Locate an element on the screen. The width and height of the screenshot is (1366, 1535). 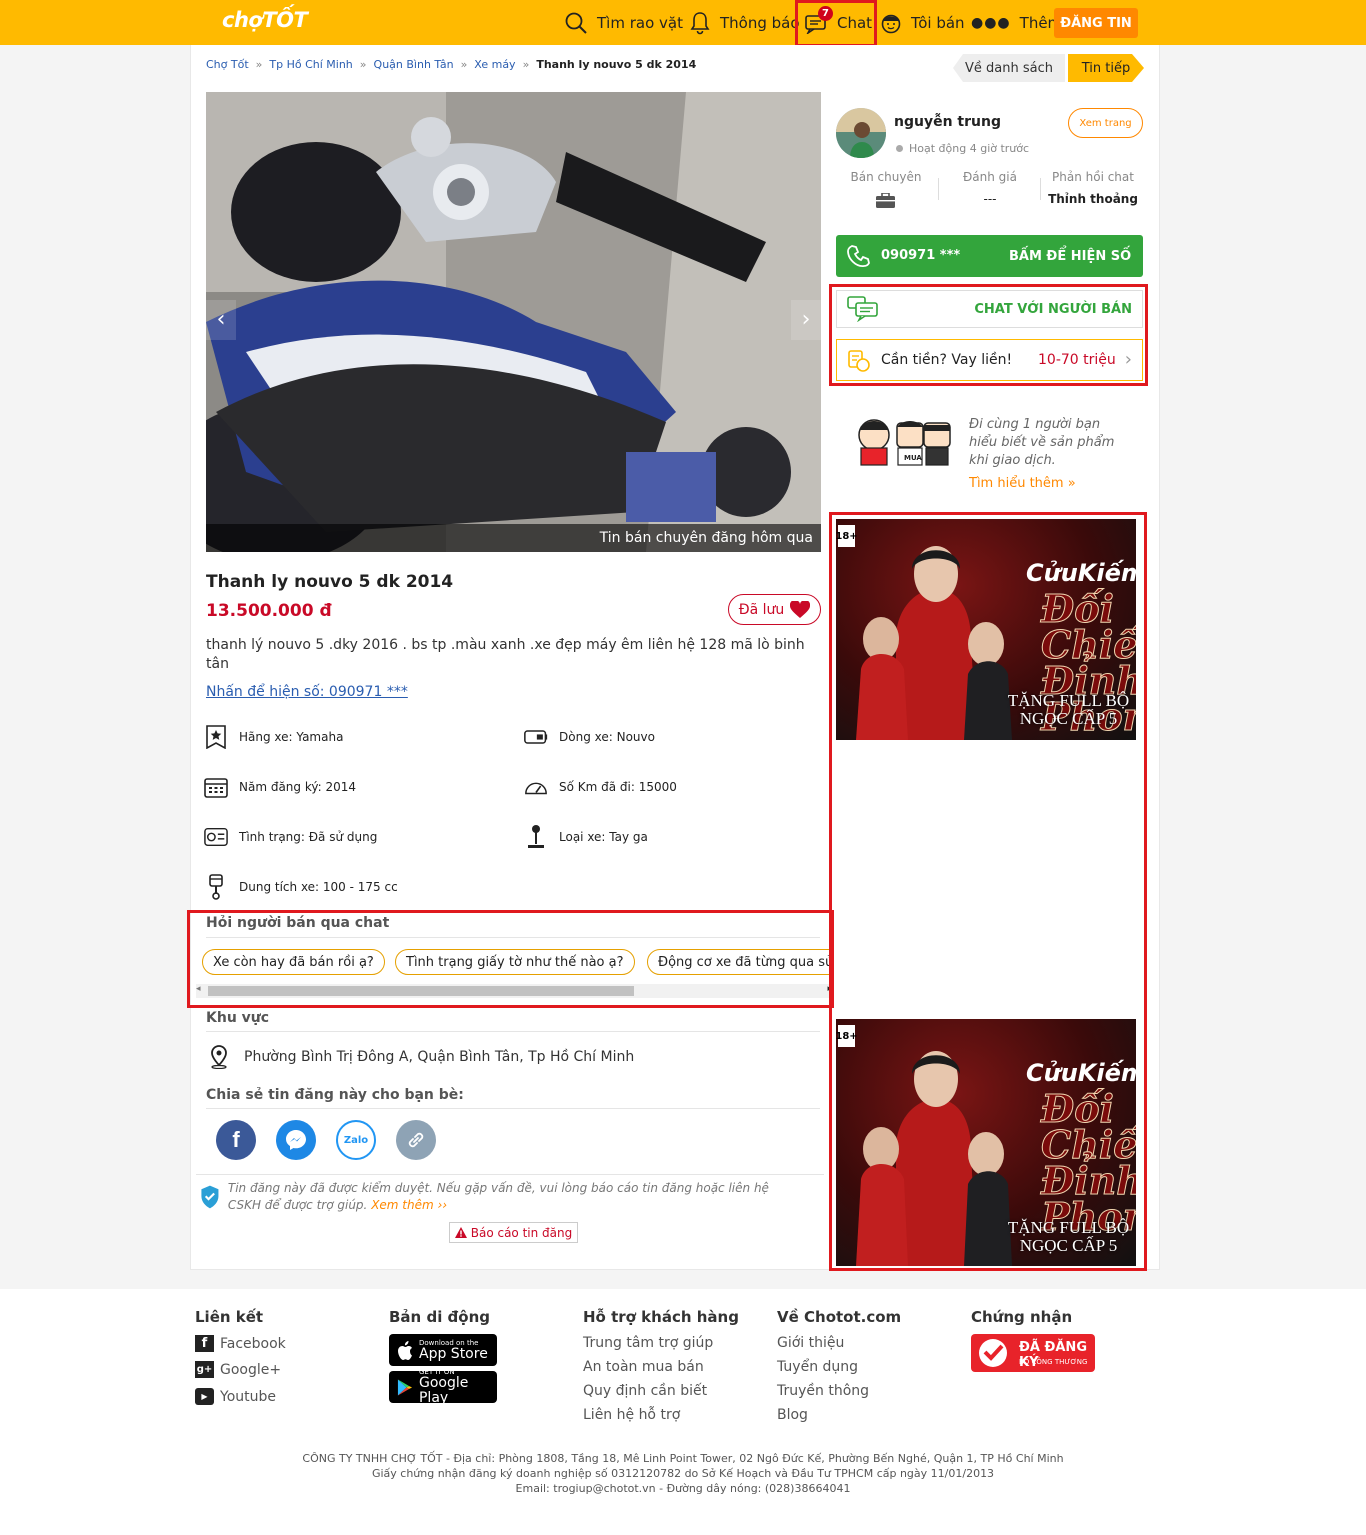
ad-slogan: Đối Chiến Đỉnh Phong is located at coordinates (1089, 1162).